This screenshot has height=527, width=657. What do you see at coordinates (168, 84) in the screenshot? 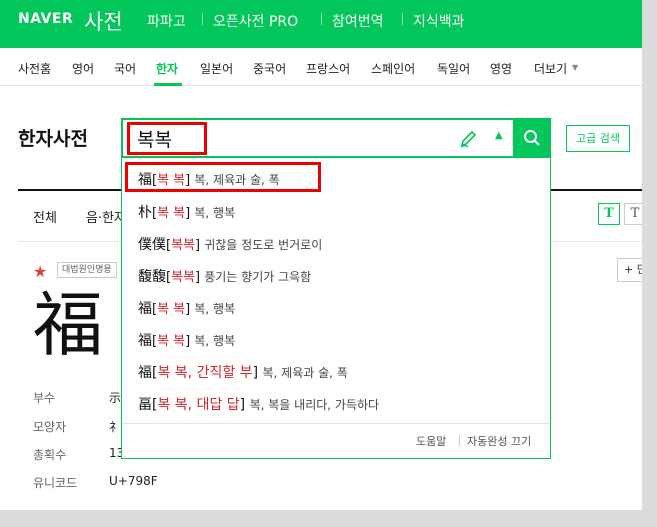
I see `active-tab-underline` at bounding box center [168, 84].